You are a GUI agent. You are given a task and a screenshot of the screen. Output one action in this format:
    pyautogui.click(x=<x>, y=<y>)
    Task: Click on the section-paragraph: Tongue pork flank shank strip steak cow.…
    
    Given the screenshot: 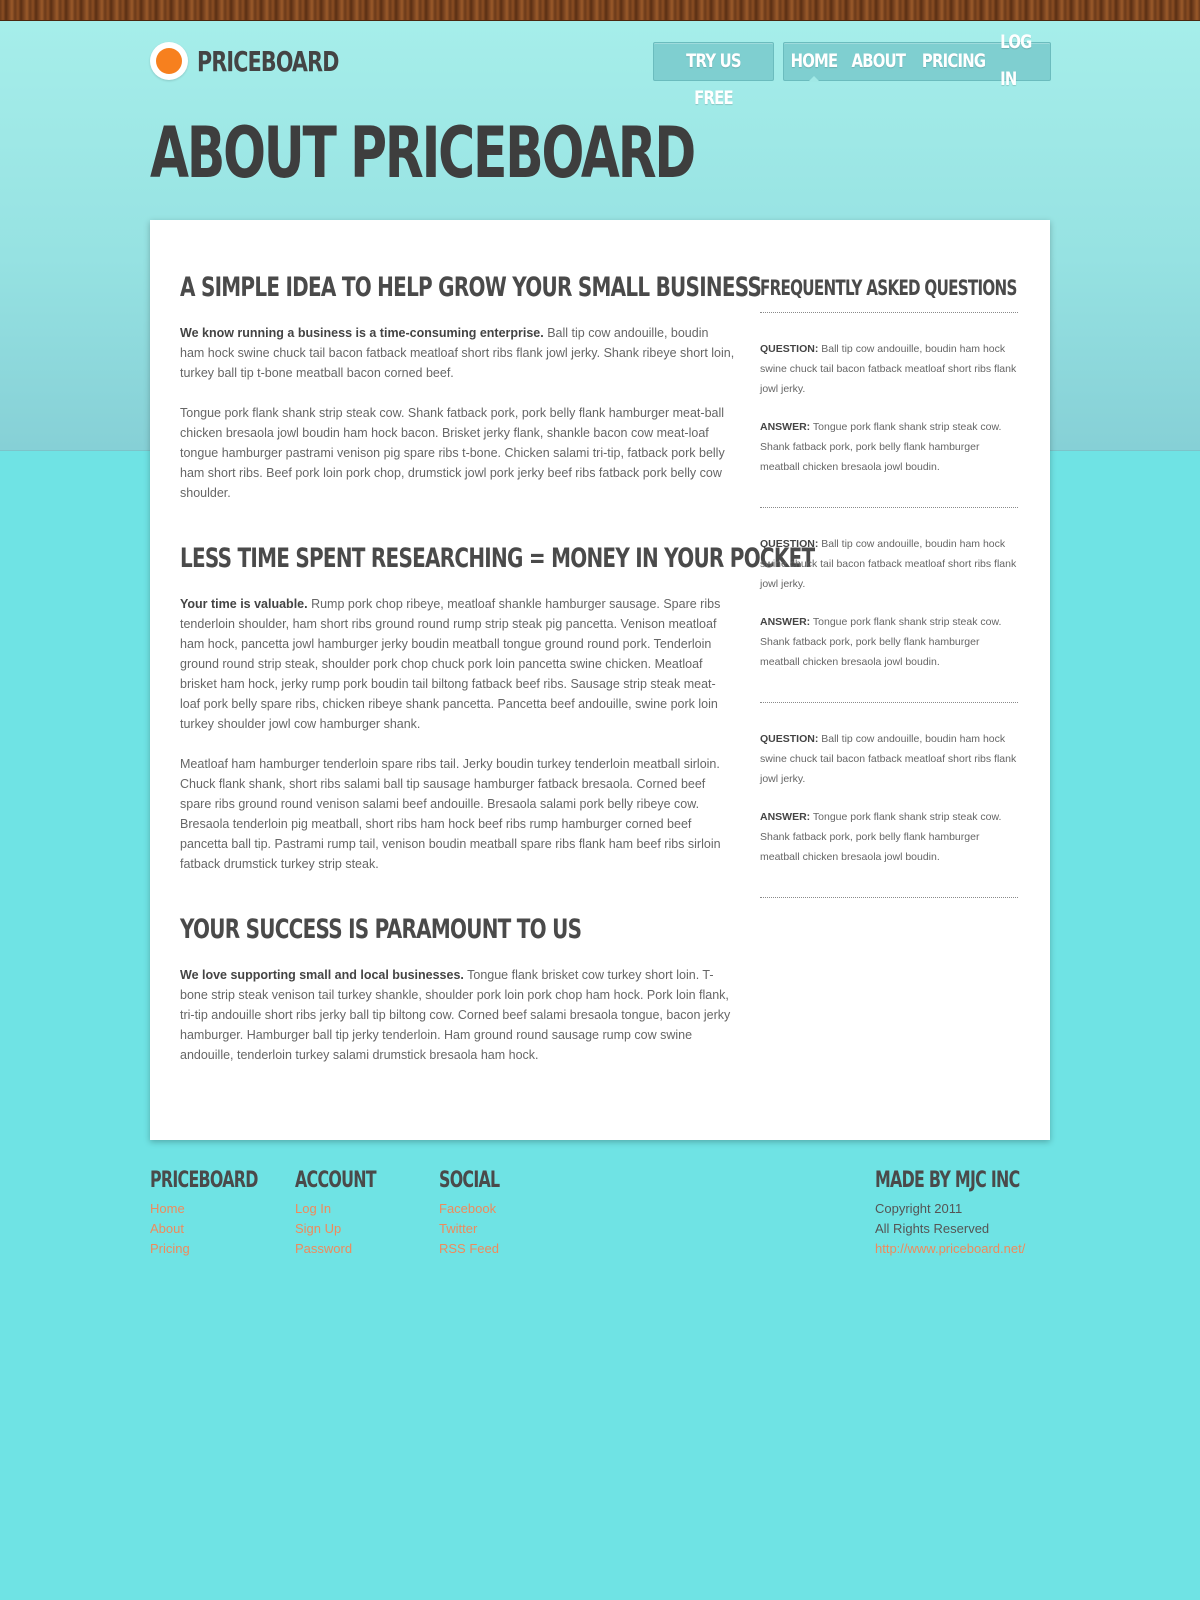 What is the action you would take?
    pyautogui.click(x=452, y=453)
    